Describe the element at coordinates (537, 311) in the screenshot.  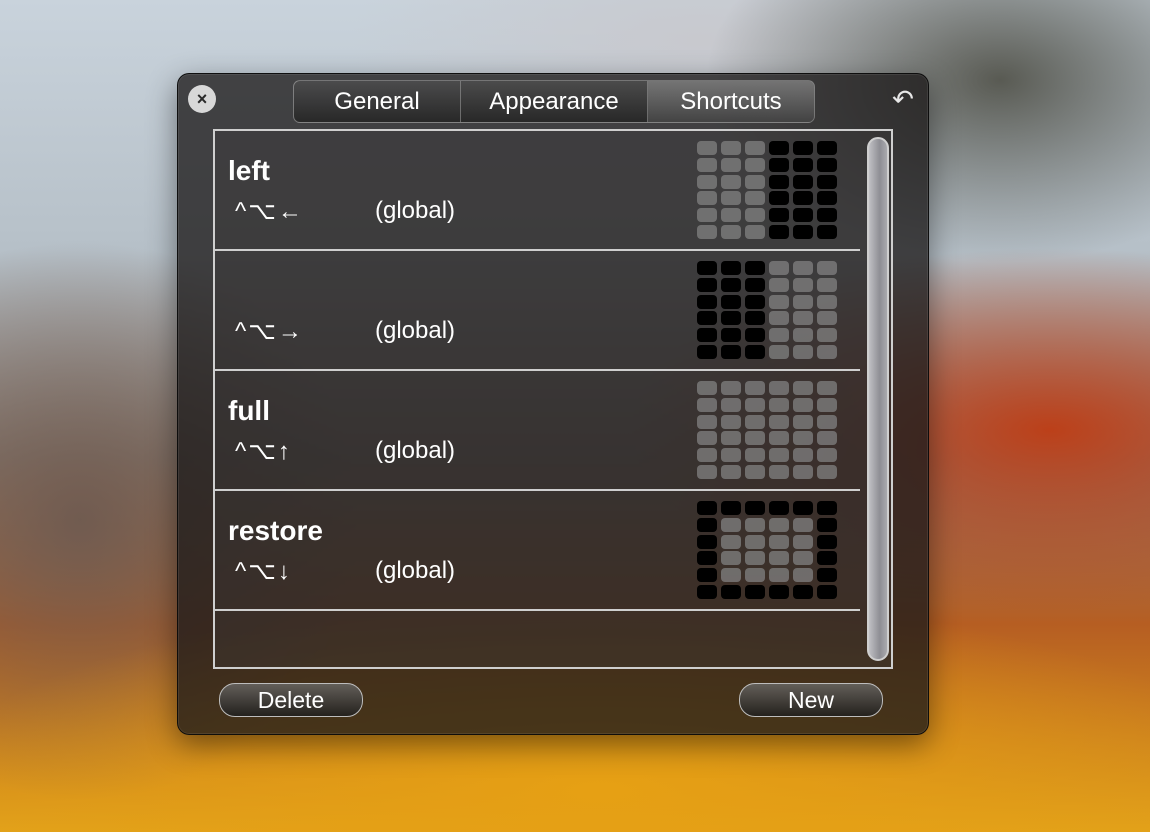
I see `shortcut-row: ^⌥→ (global)` at that location.